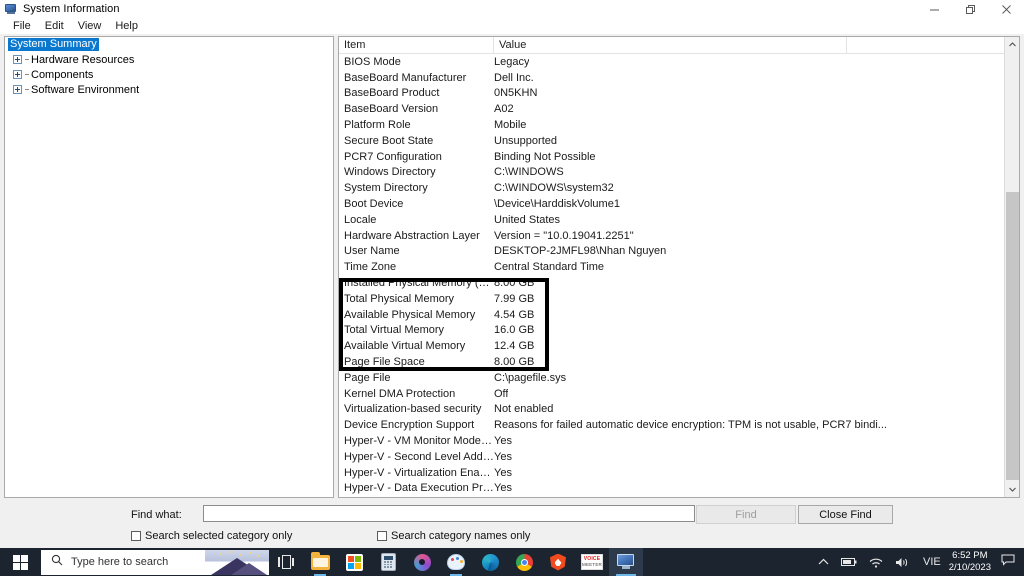  I want to click on table-row: BIOS Mode Legacy, so click(671, 62).